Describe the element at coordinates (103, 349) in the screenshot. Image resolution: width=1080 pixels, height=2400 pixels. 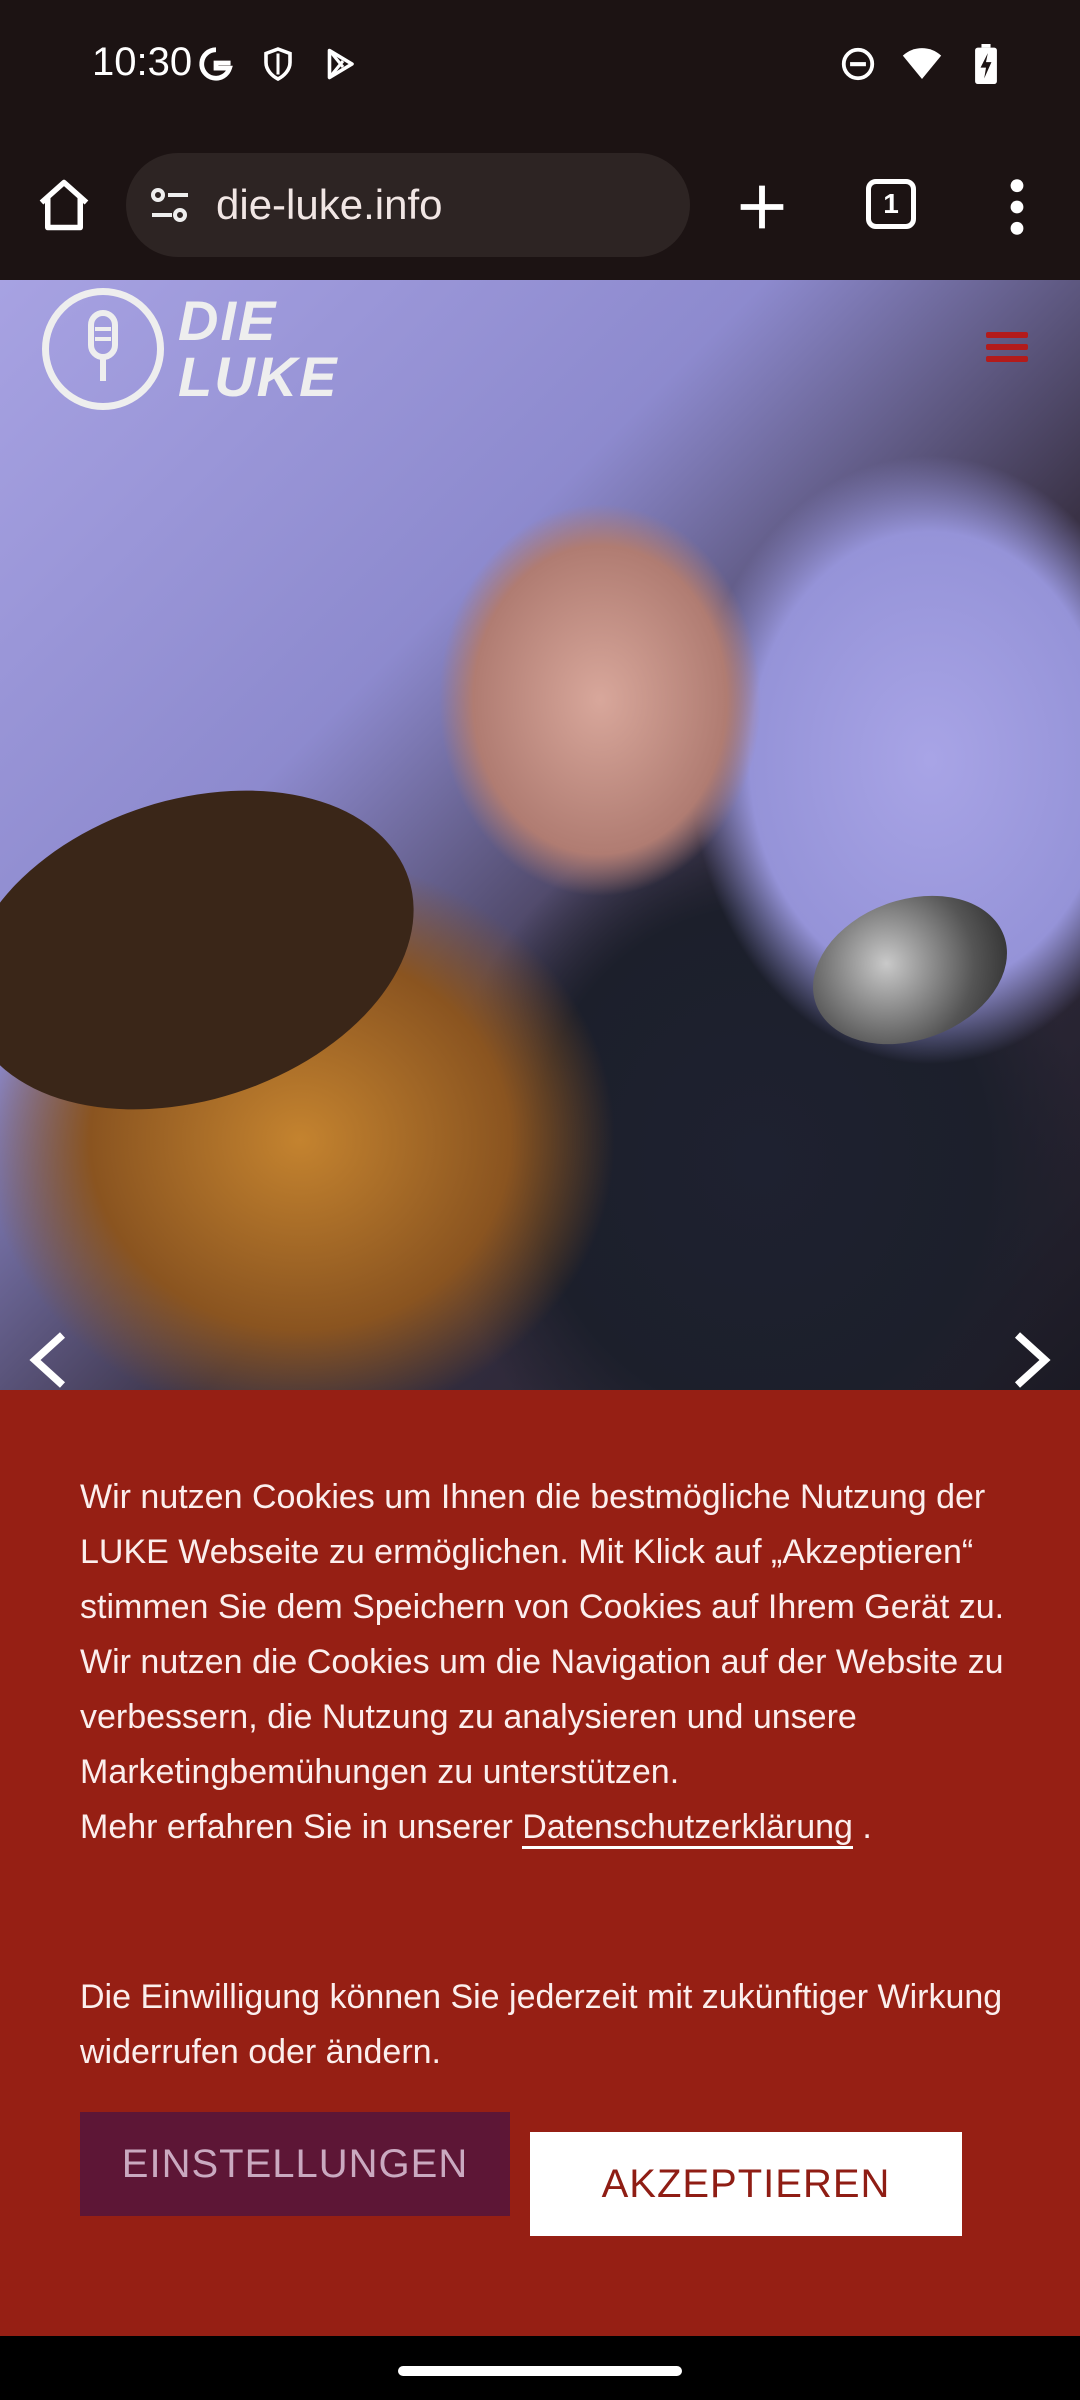
I see `microphone-logo-icon` at that location.